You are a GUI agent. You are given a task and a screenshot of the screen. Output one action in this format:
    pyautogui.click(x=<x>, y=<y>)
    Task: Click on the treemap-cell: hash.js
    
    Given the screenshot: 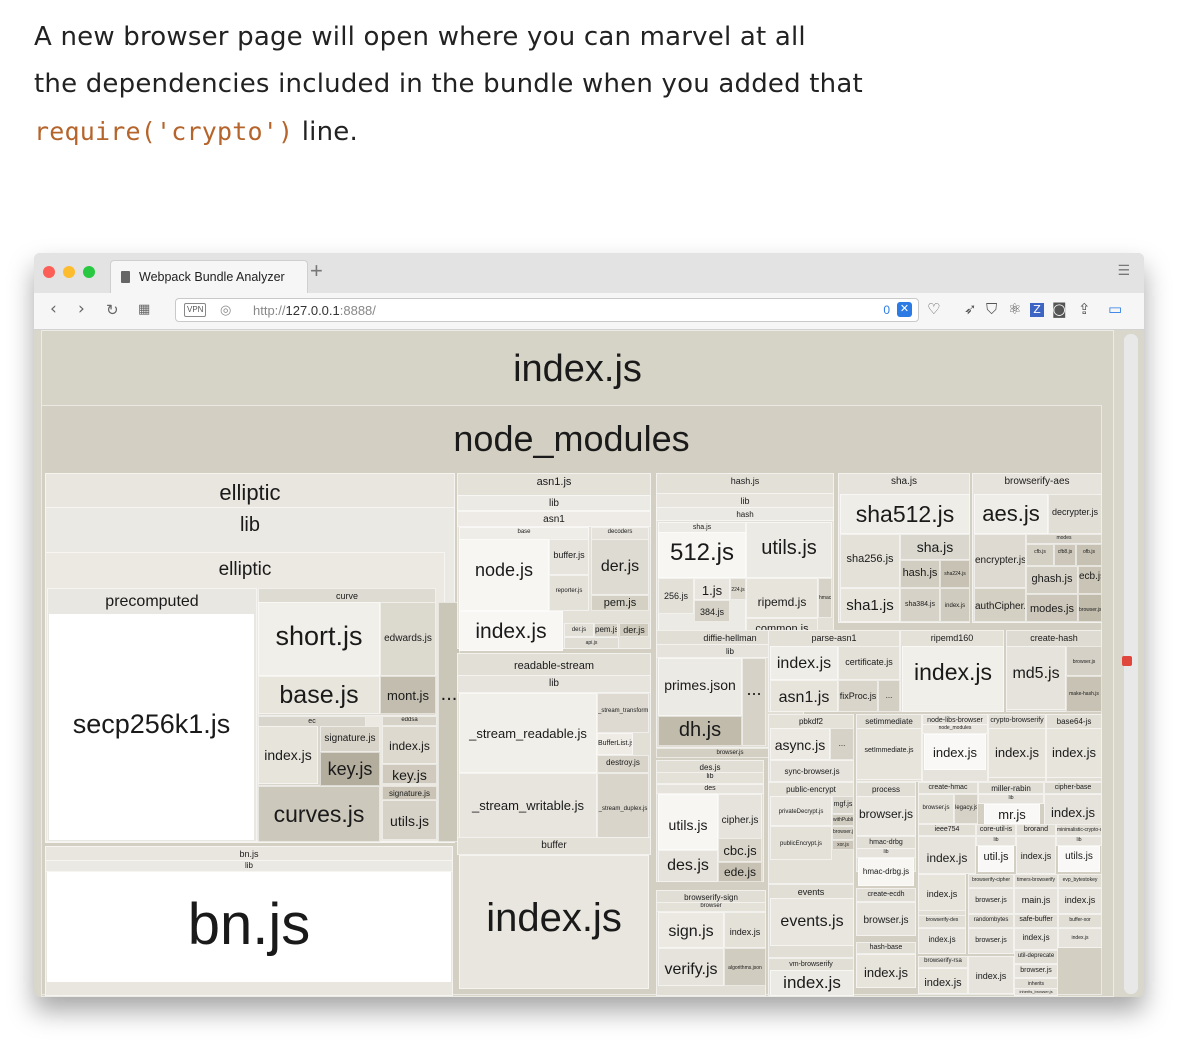 What is the action you would take?
    pyautogui.click(x=920, y=574)
    